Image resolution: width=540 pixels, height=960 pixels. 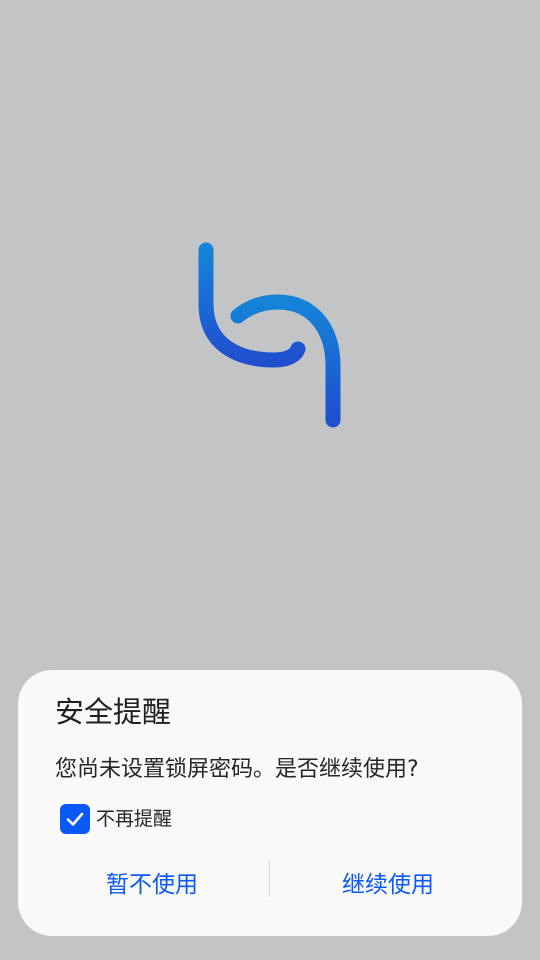 What do you see at coordinates (113, 712) in the screenshot?
I see `dialog-title: 安全提醒` at bounding box center [113, 712].